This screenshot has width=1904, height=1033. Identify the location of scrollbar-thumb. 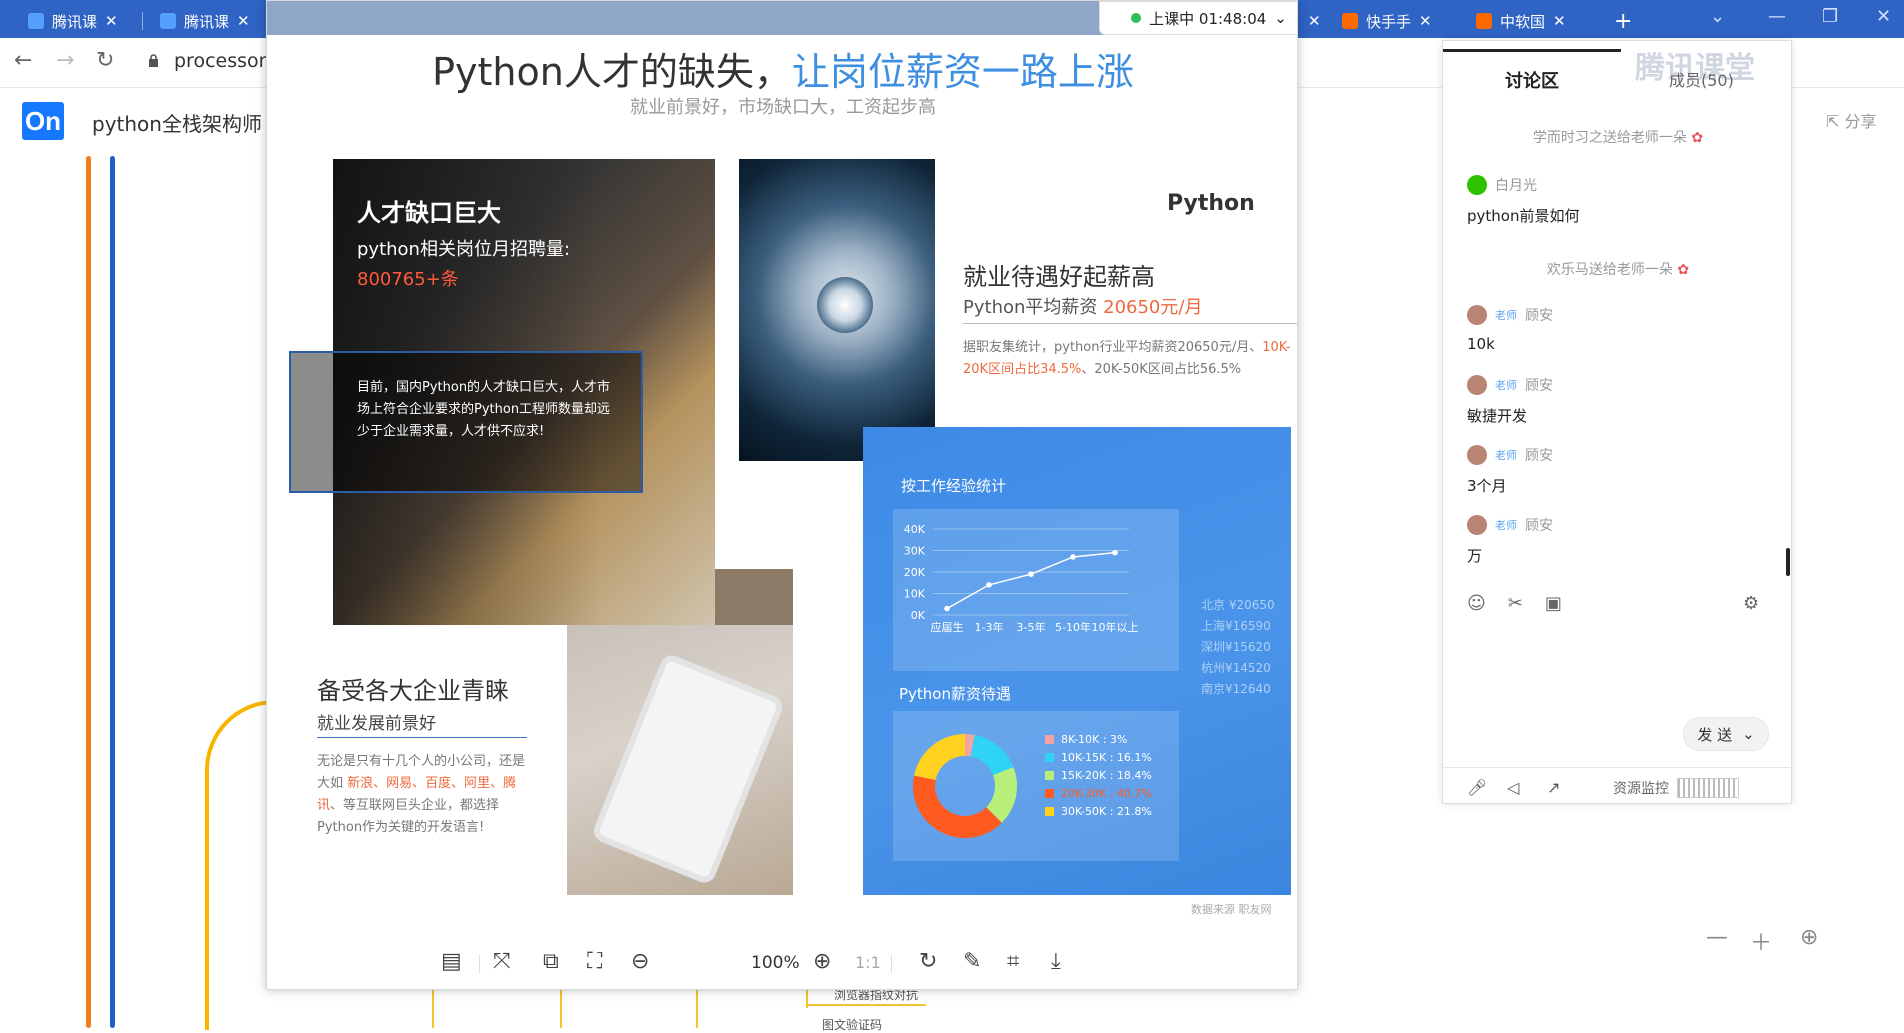
(1788, 562).